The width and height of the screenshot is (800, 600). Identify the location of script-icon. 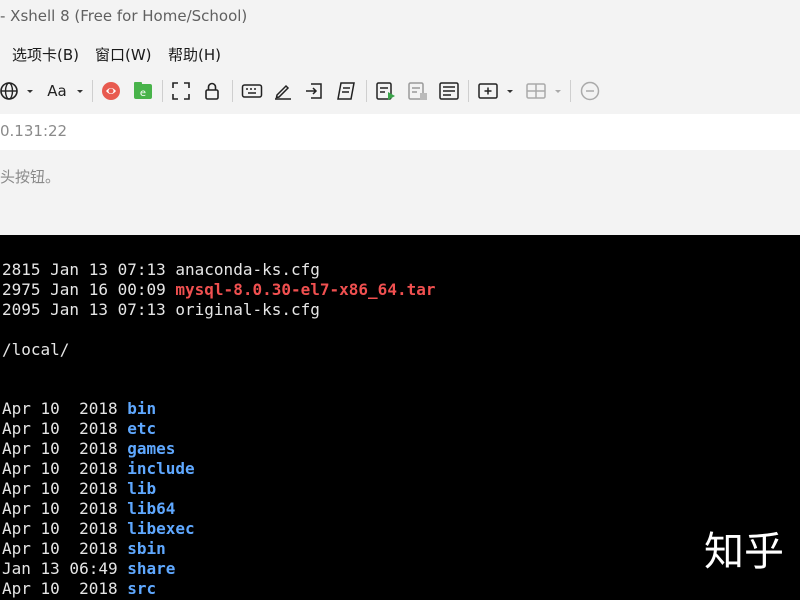
(346, 91).